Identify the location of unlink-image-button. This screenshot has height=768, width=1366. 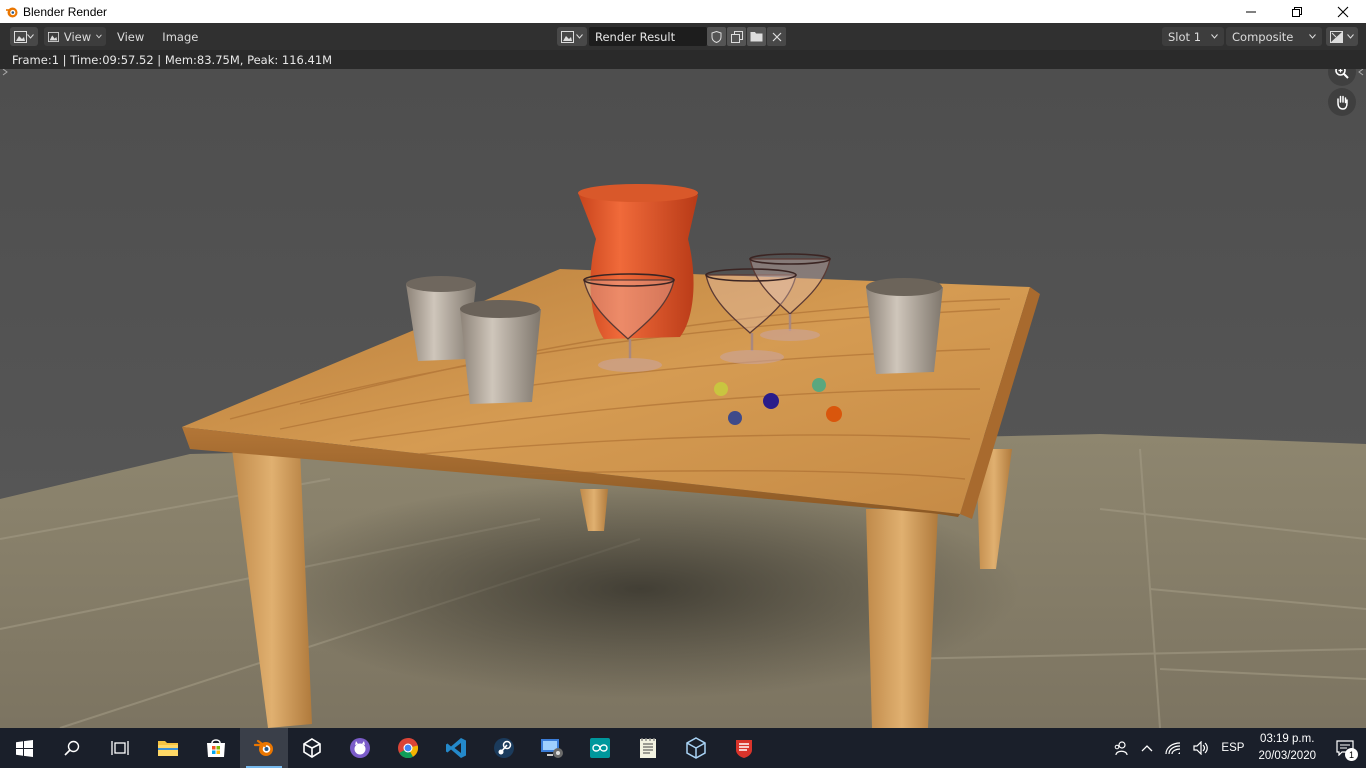
(776, 36).